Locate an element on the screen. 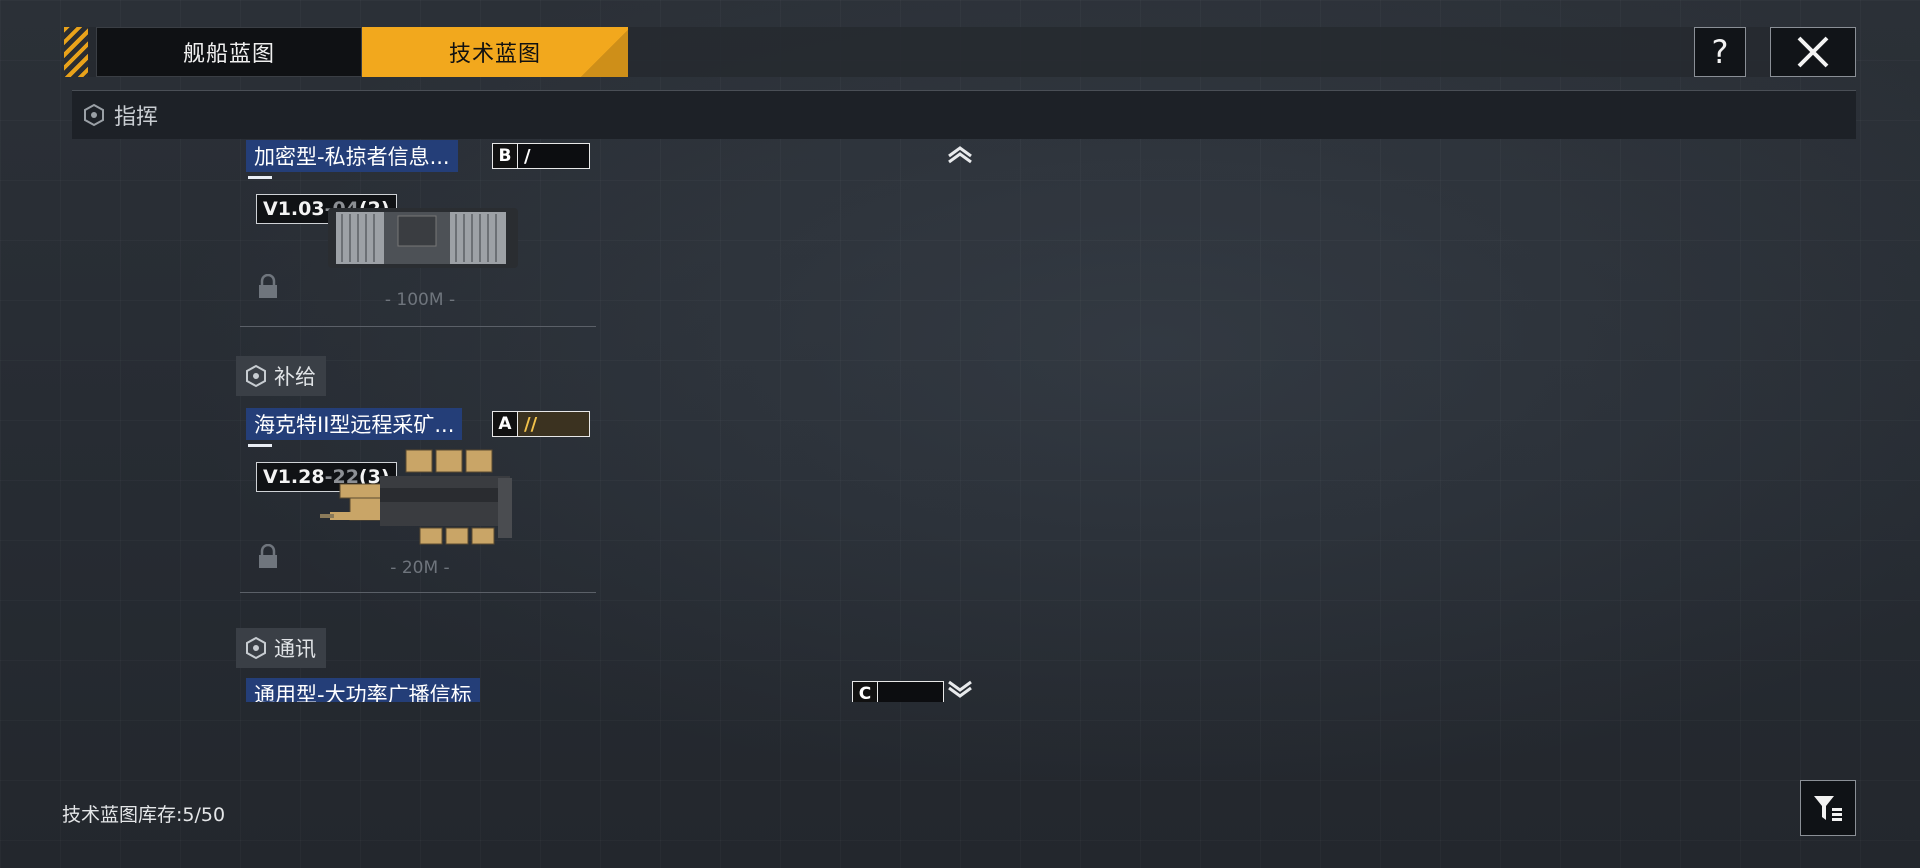 The width and height of the screenshot is (1920, 868). filter-icon is located at coordinates (1828, 808).